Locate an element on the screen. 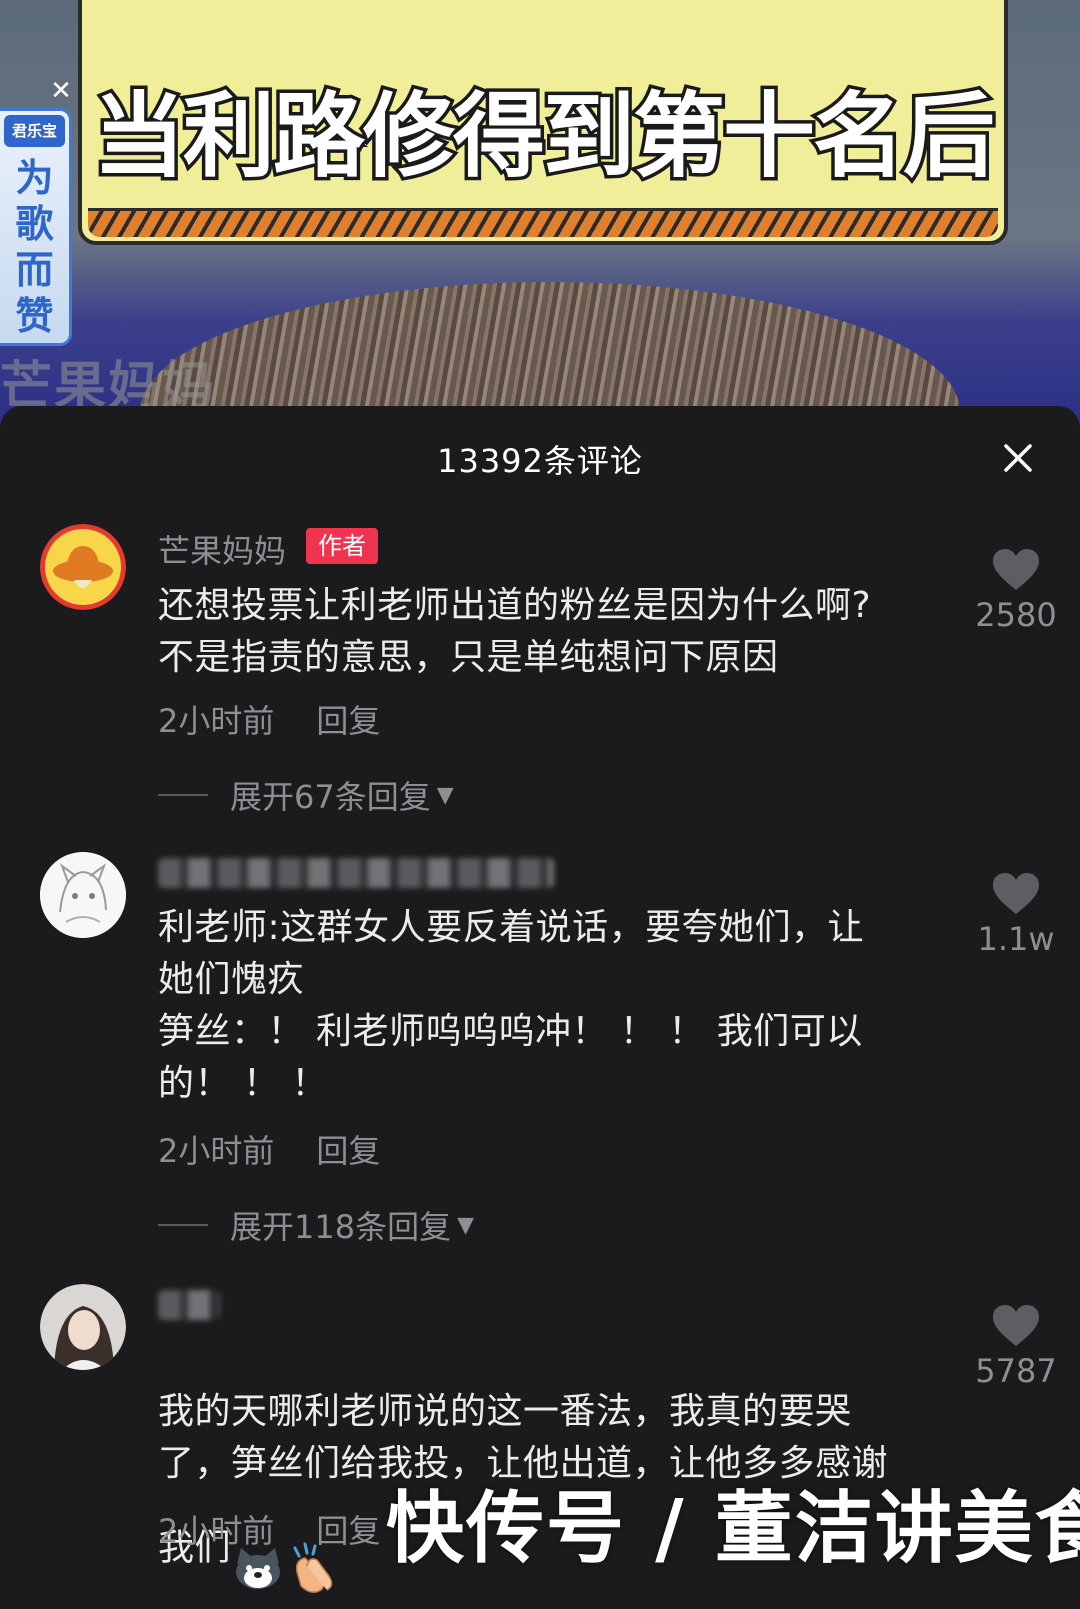  footer-watermark: 快传号 / 董洁讲美食 is located at coordinates (733, 1529).